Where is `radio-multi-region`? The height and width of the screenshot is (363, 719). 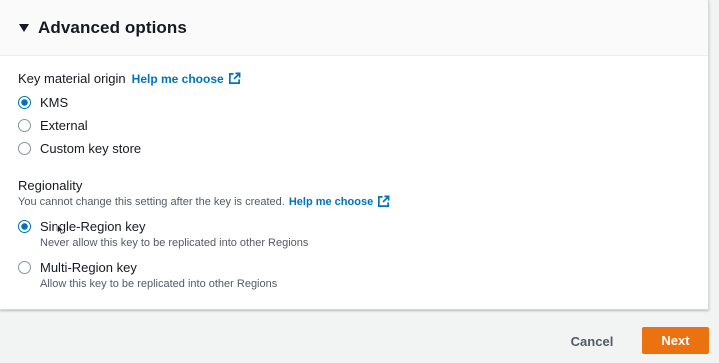
radio-multi-region is located at coordinates (24, 267).